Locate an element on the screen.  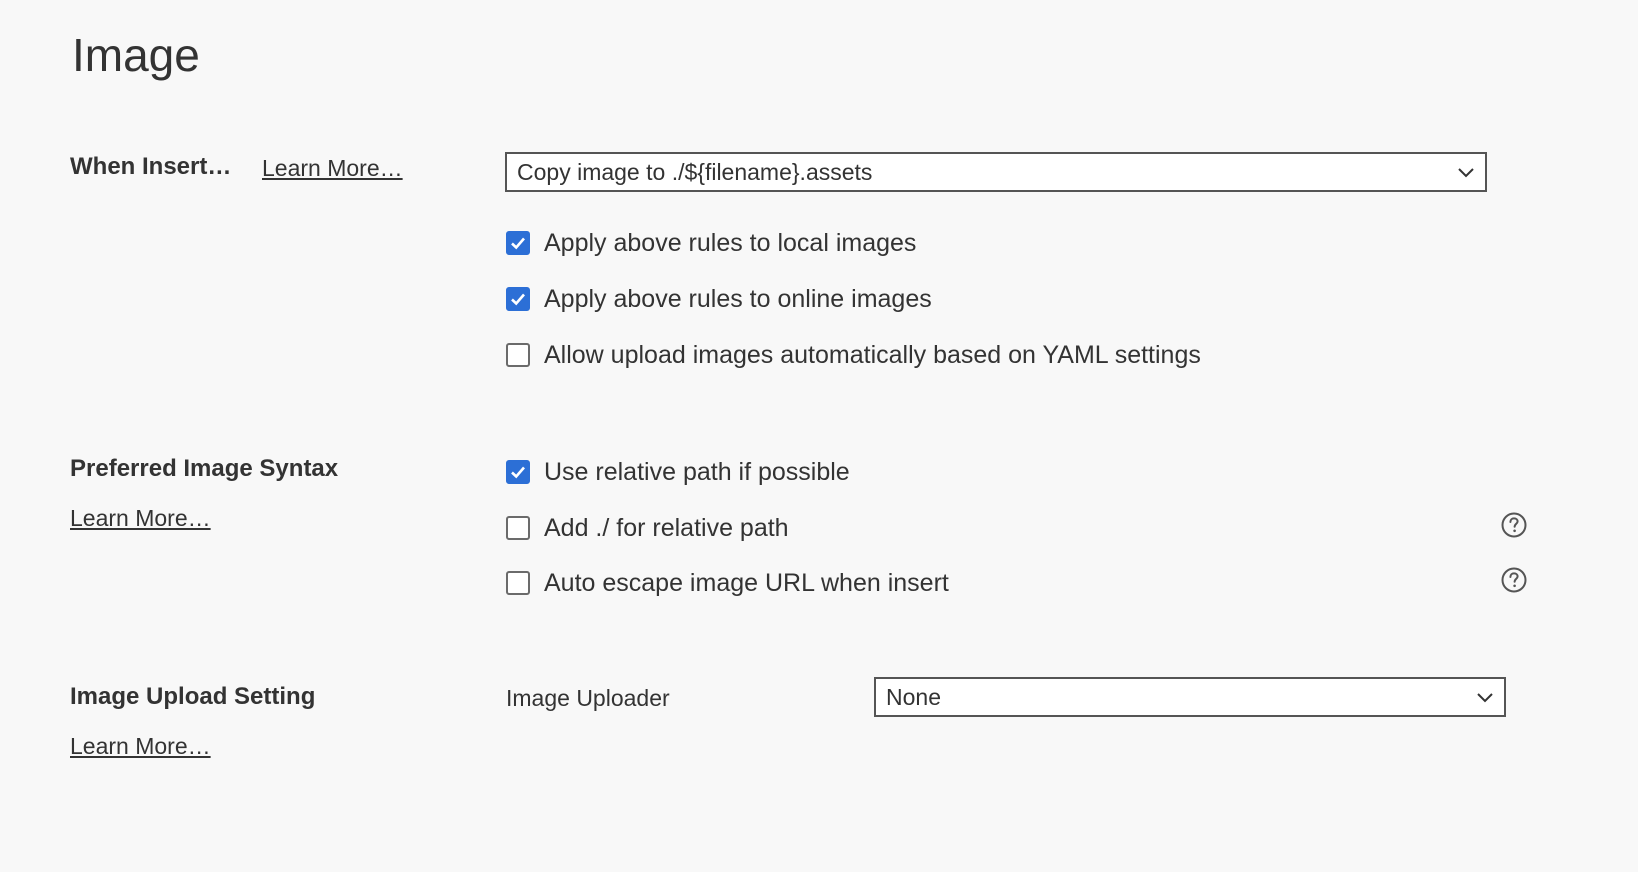
checkbox-row-local-images: Apply above rules to local images is located at coordinates (711, 243).